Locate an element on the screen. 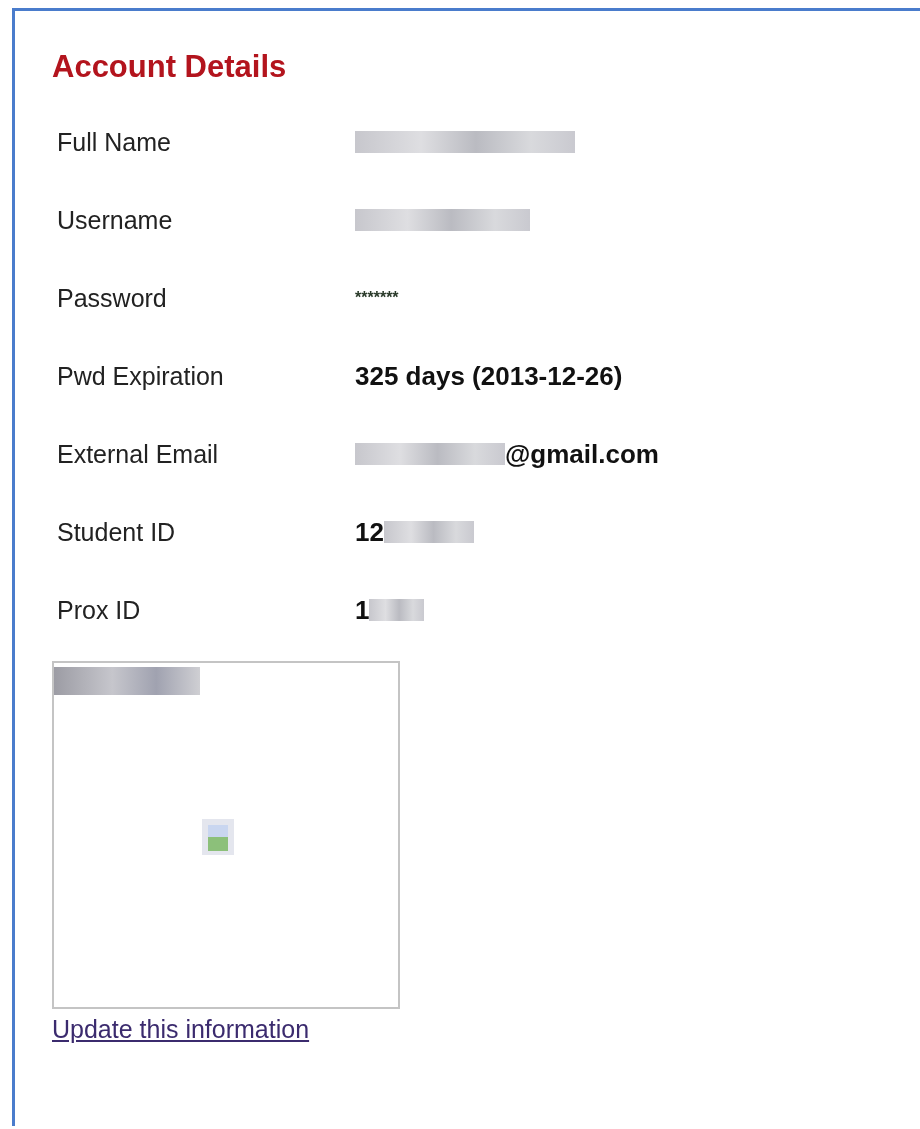 Image resolution: width=920 pixels, height=1129 pixels. field-label: External Email is located at coordinates (138, 454).